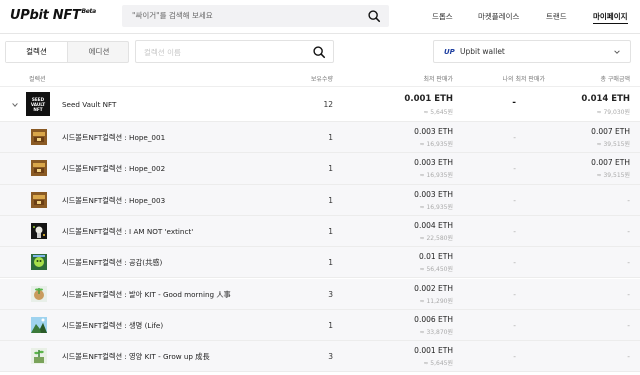 The image size is (640, 375). Describe the element at coordinates (433, 351) in the screenshot. I see `nft-lowest-price: 0.001 ETH` at that location.